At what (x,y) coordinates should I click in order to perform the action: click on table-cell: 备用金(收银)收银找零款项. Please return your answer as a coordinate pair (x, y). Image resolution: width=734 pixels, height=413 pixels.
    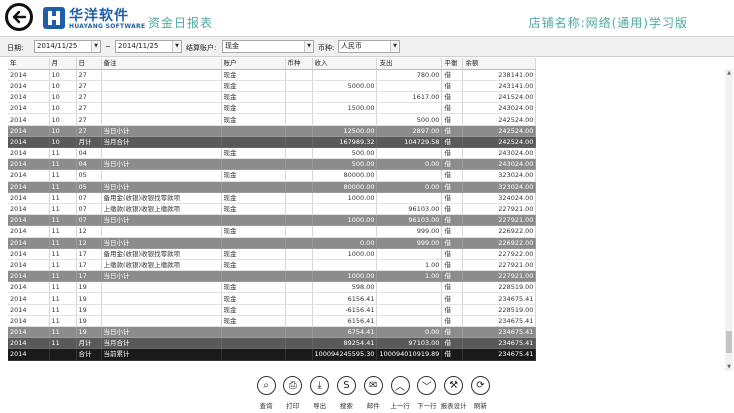
    Looking at the image, I should click on (161, 254).